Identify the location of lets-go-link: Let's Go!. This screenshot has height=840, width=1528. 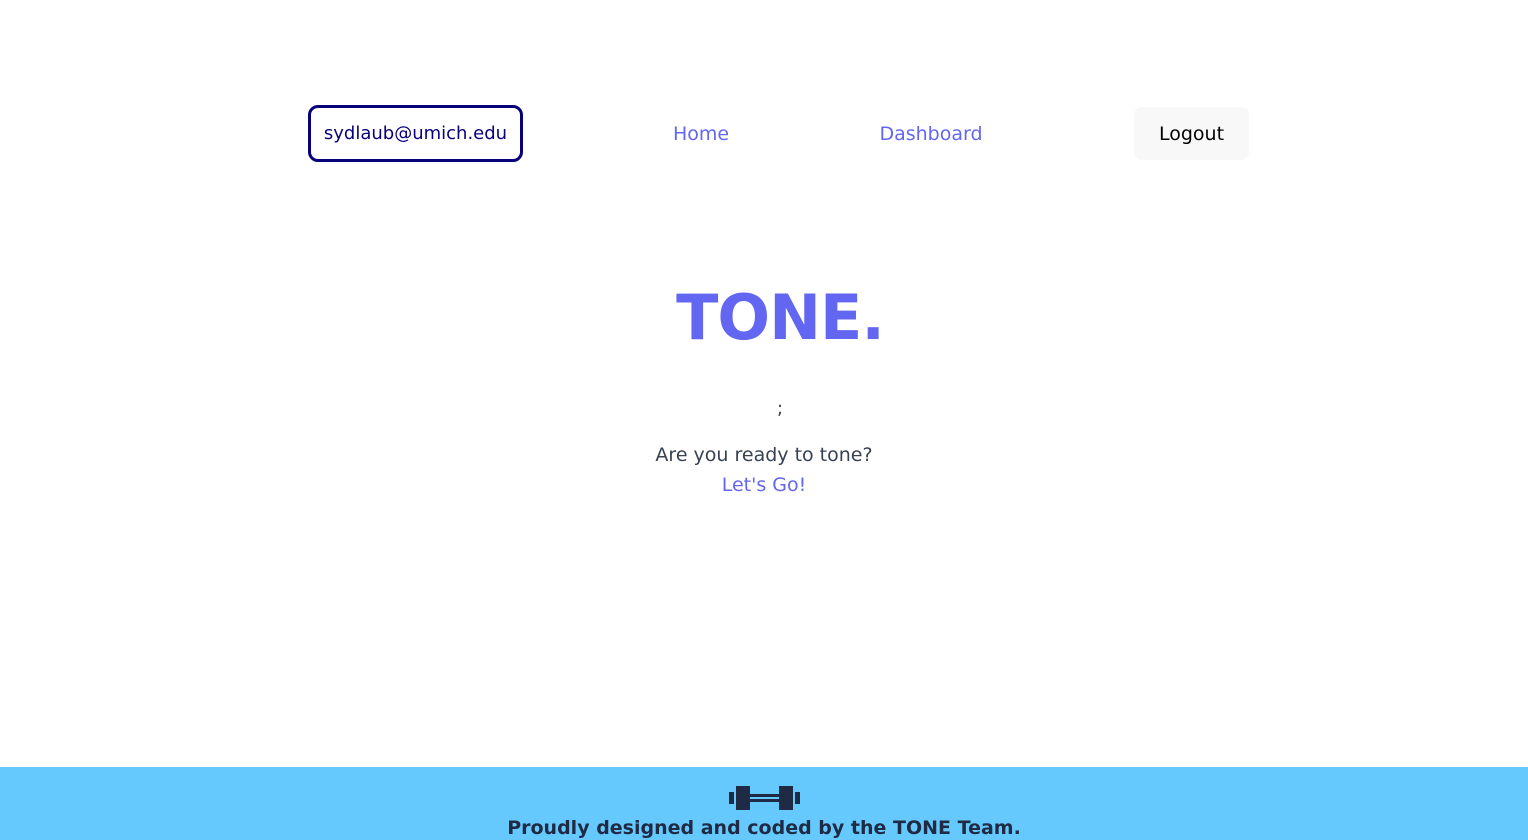
(764, 485).